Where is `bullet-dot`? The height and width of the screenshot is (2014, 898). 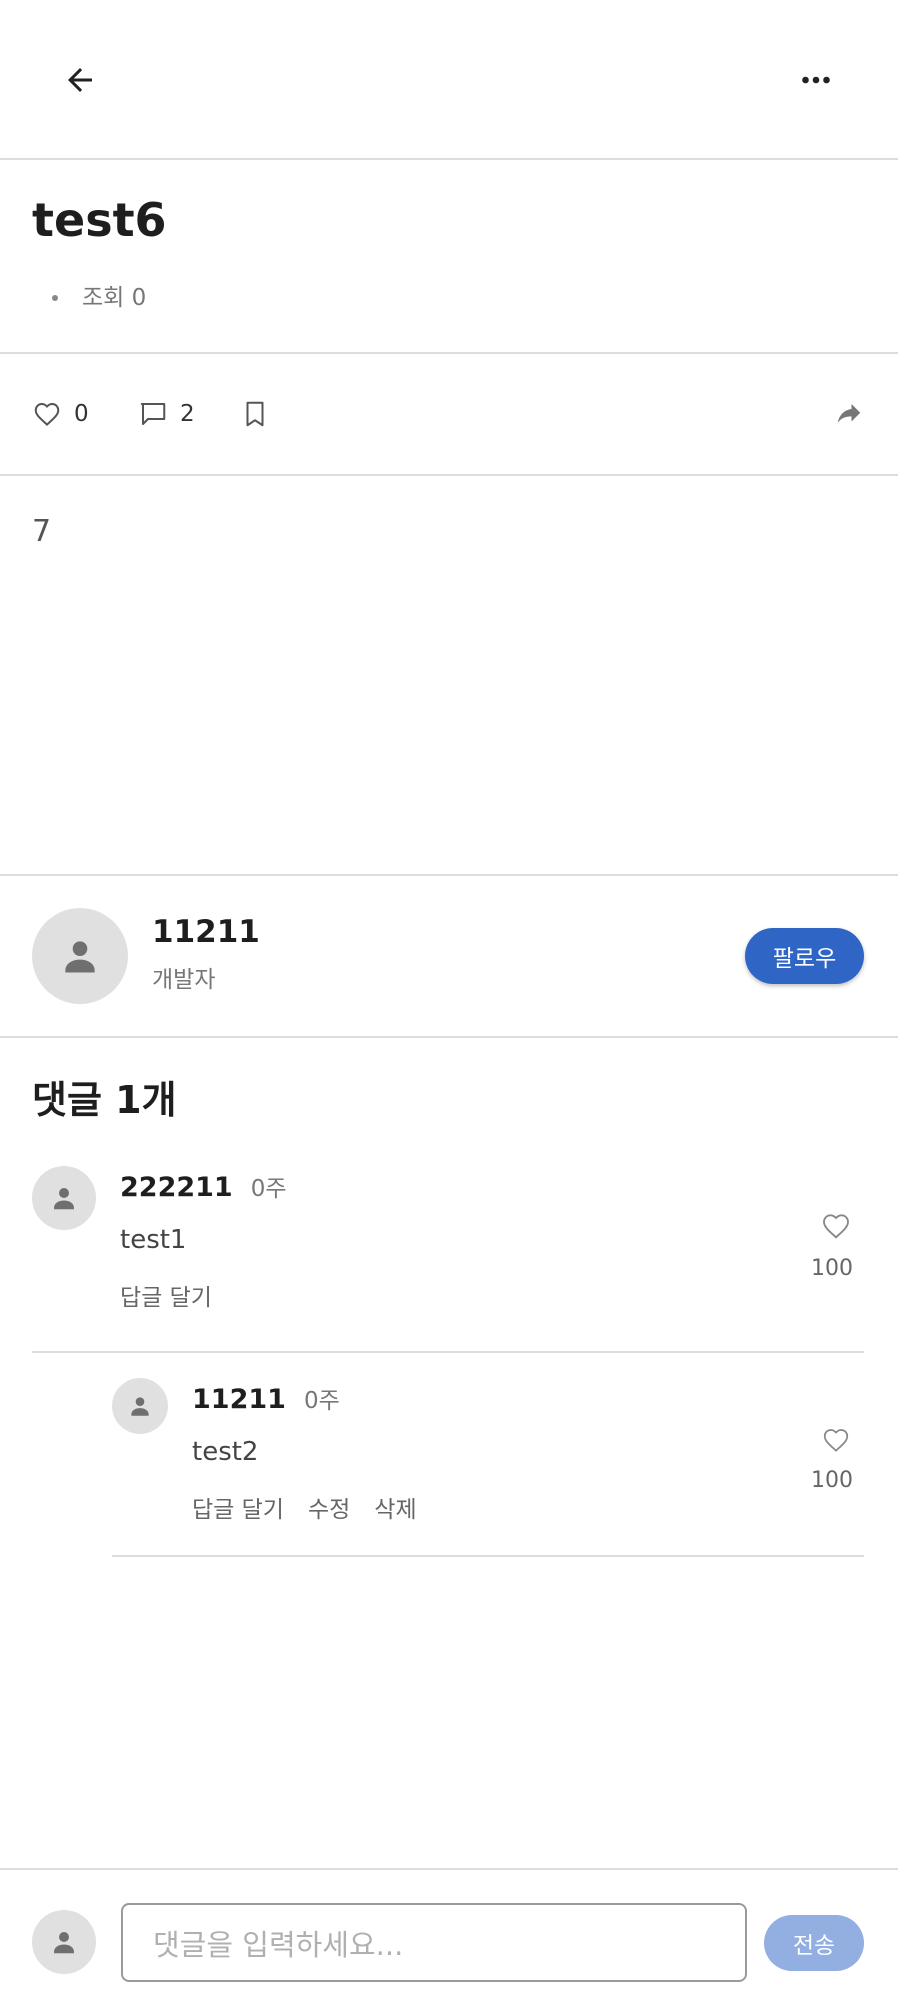
bullet-dot is located at coordinates (55, 298).